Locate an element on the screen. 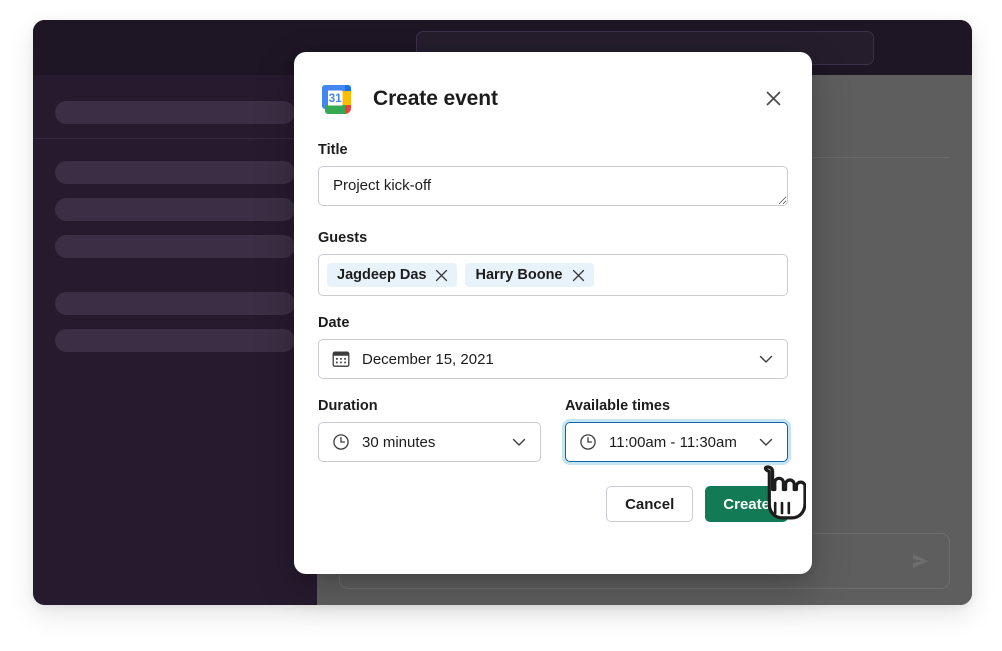  available-times-label: Available times is located at coordinates (618, 406).